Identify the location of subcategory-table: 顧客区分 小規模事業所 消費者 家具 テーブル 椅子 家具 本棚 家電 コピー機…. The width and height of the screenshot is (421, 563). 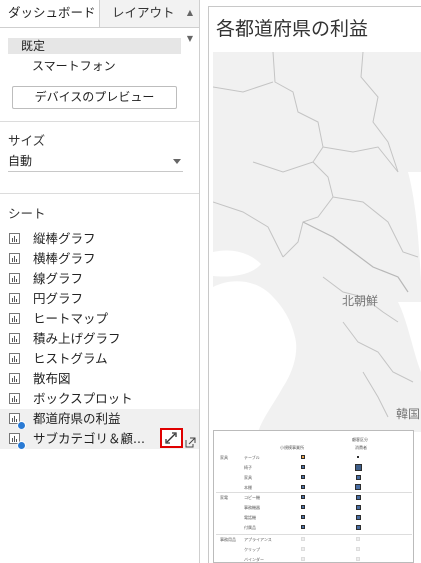
(313, 496).